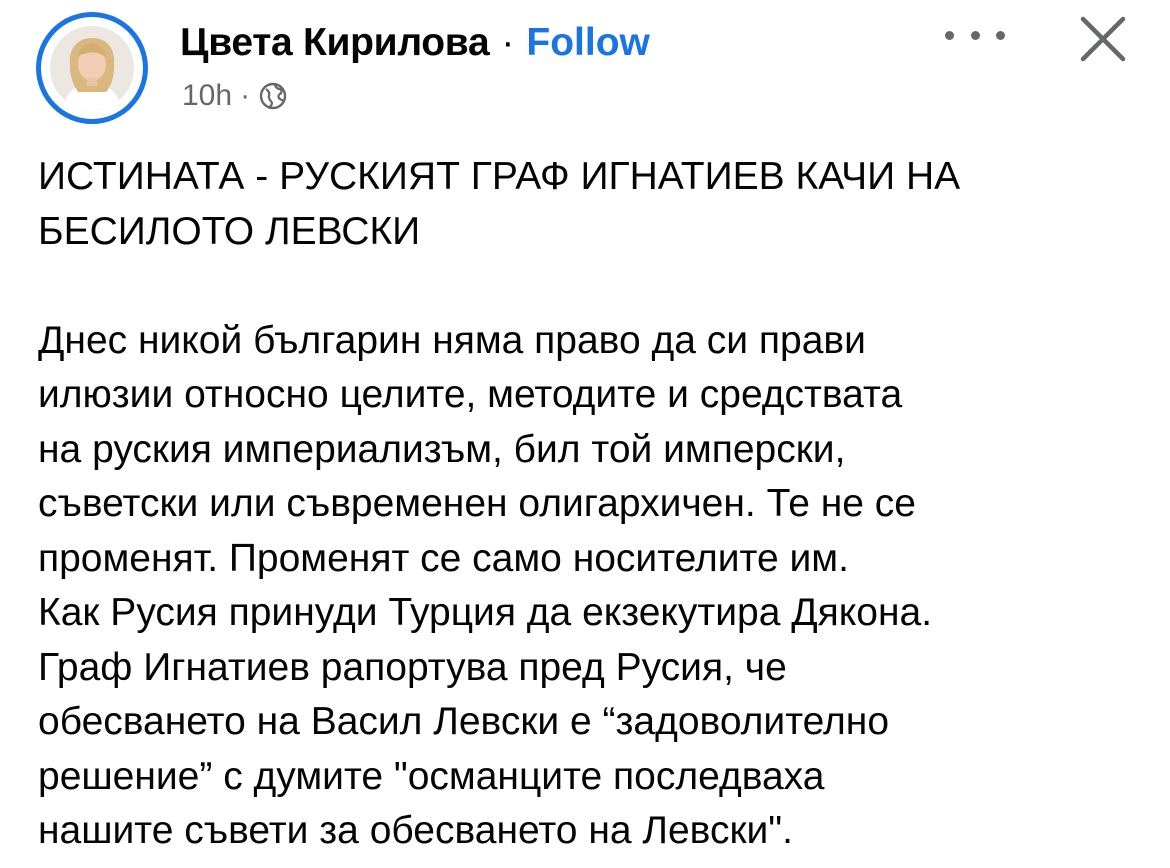  I want to click on avatar, so click(92, 68).